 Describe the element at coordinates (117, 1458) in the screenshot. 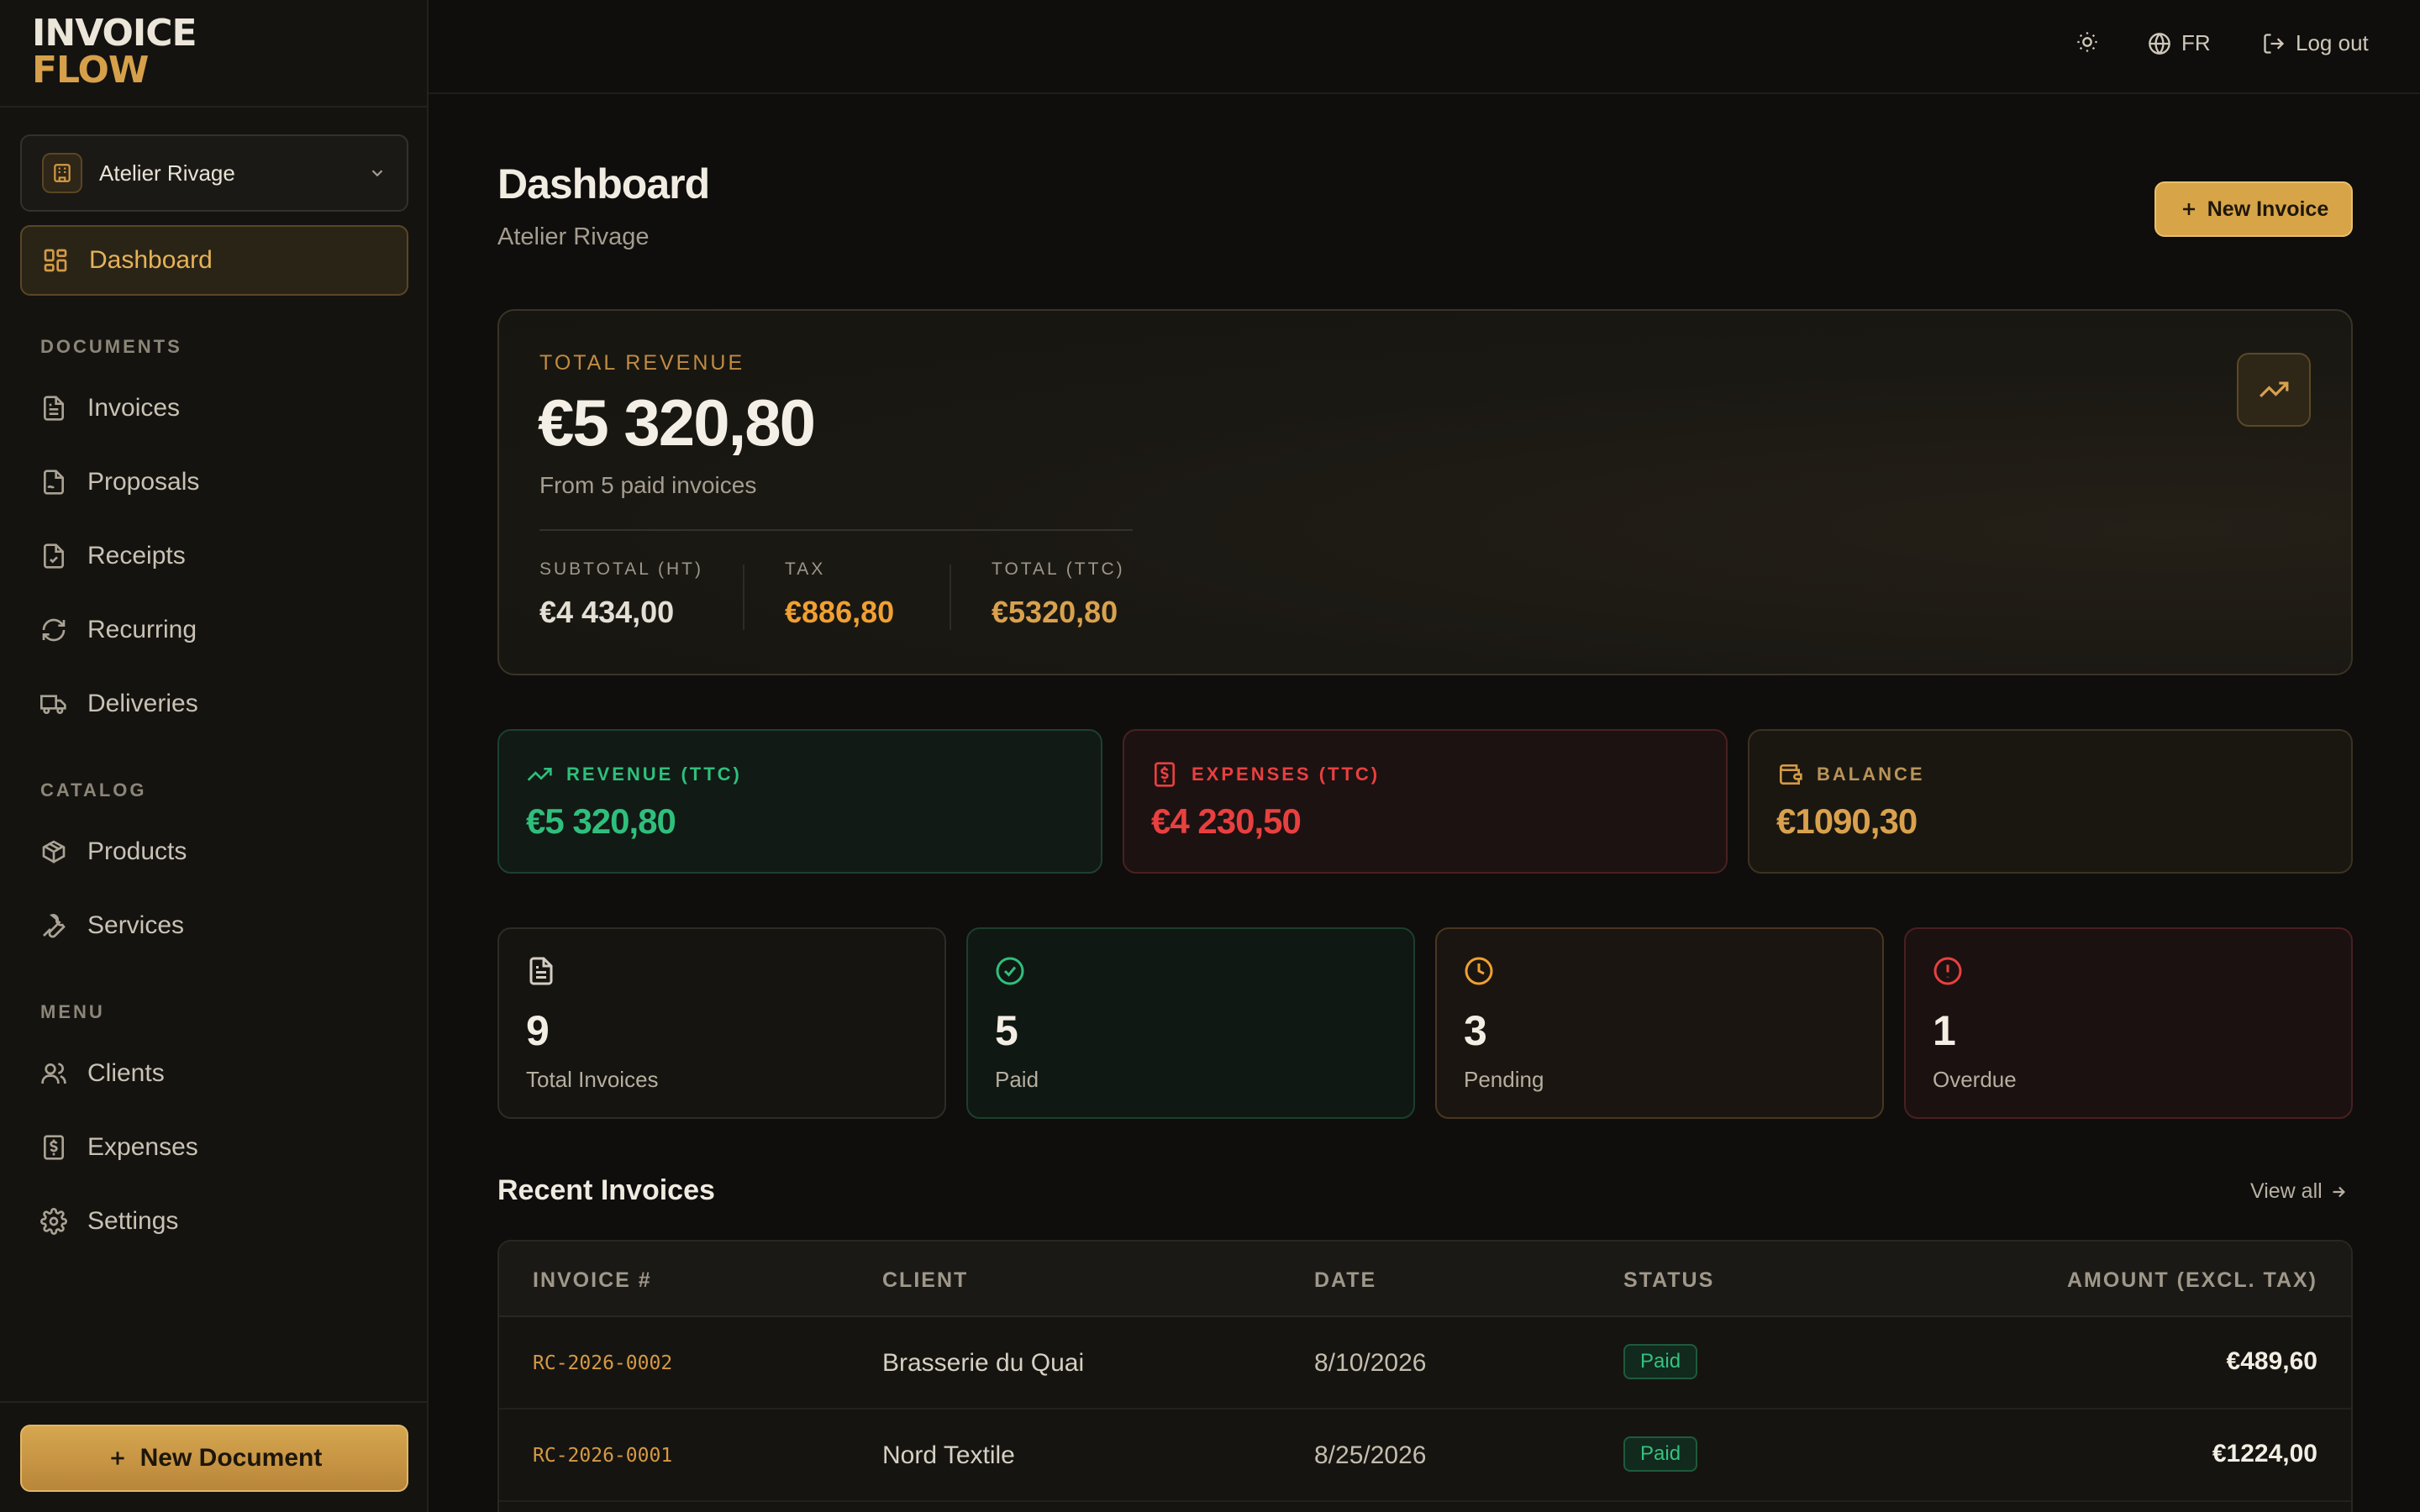

I see `plus-icon` at that location.